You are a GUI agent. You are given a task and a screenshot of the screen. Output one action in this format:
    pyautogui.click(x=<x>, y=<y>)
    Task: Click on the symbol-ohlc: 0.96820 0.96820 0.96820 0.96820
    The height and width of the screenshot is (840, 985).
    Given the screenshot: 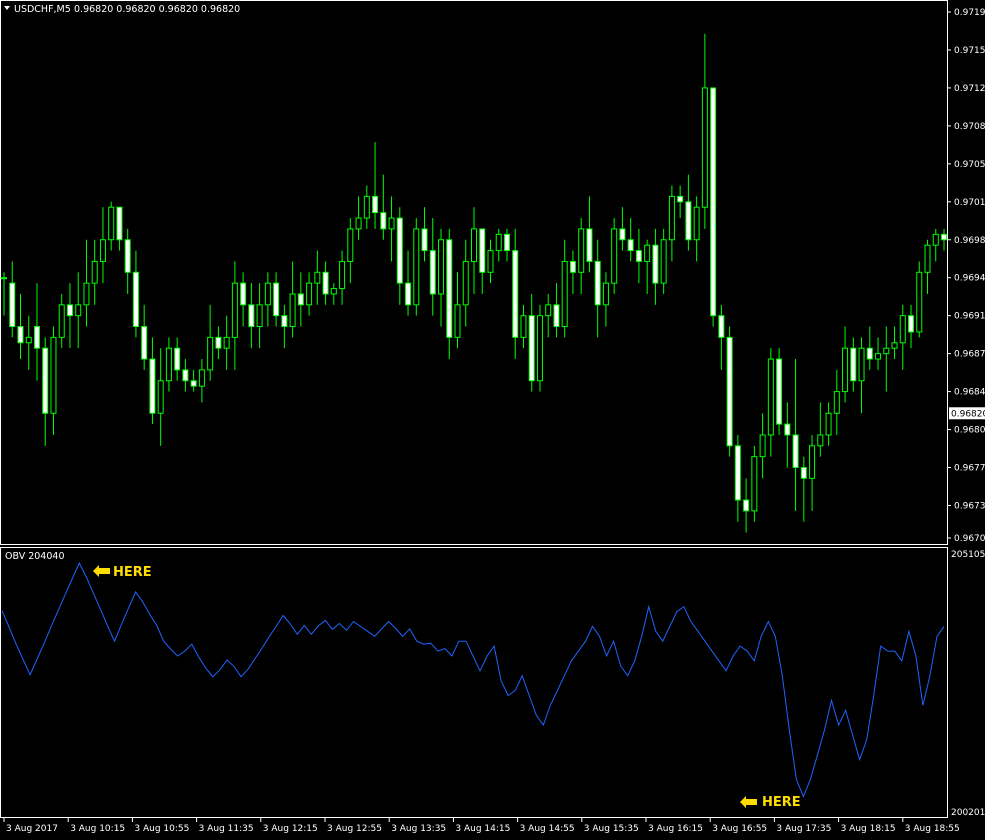 What is the action you would take?
    pyautogui.click(x=157, y=9)
    